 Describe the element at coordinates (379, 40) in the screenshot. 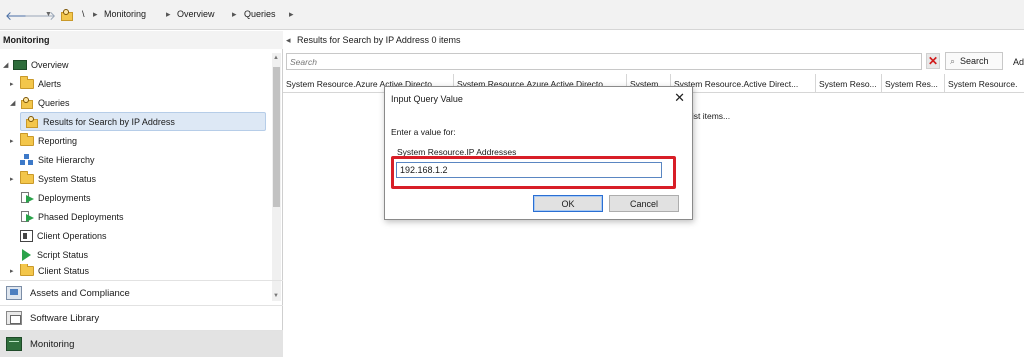

I see `results-title: Results for Search by IP Address 0 items` at that location.